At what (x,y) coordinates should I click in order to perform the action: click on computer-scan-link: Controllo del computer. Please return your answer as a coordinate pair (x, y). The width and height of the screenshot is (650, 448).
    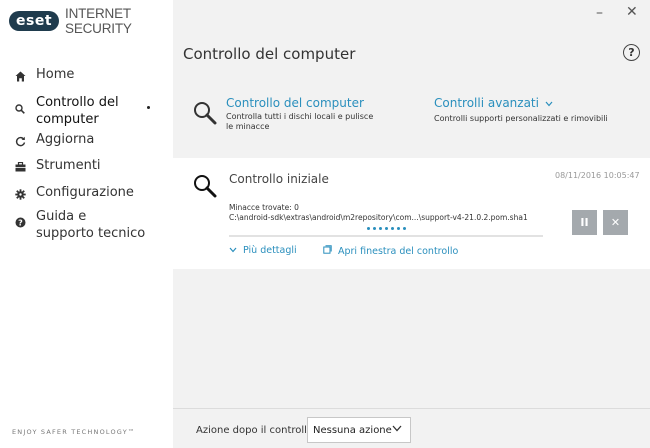
    Looking at the image, I should click on (301, 103).